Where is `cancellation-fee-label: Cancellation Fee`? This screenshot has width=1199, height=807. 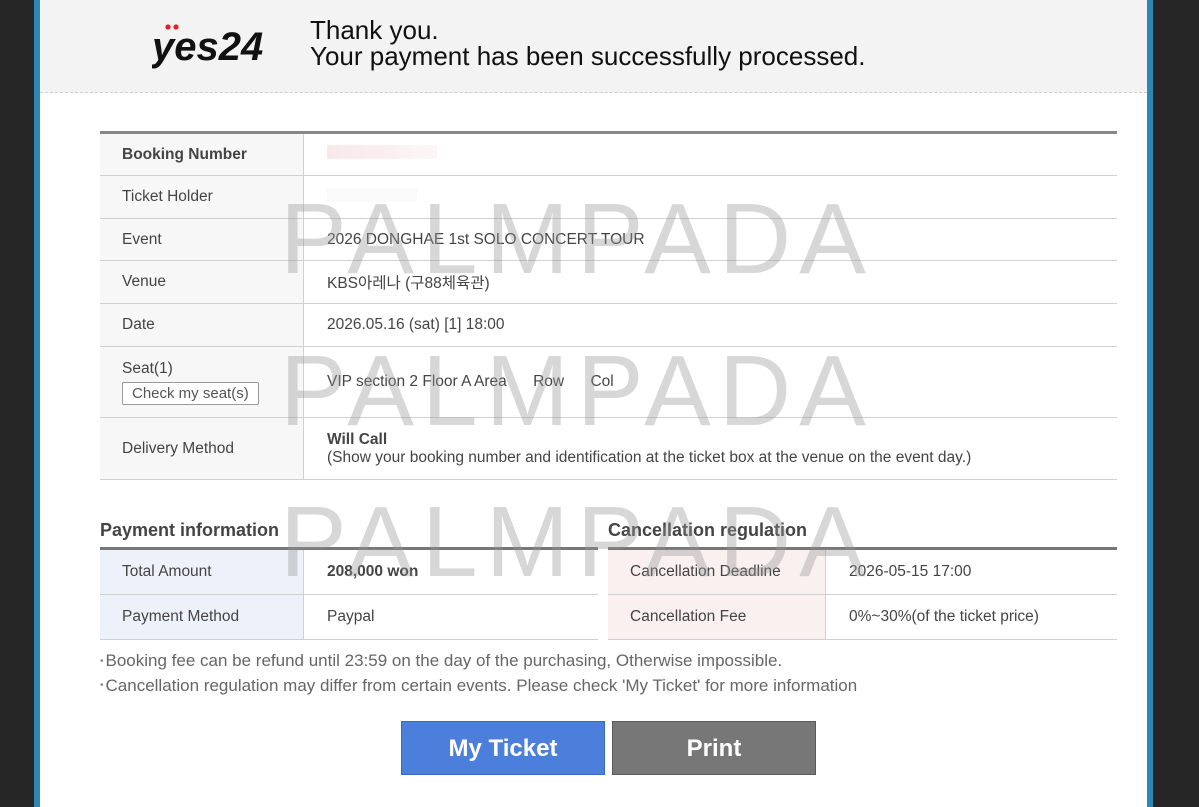
cancellation-fee-label: Cancellation Fee is located at coordinates (717, 617).